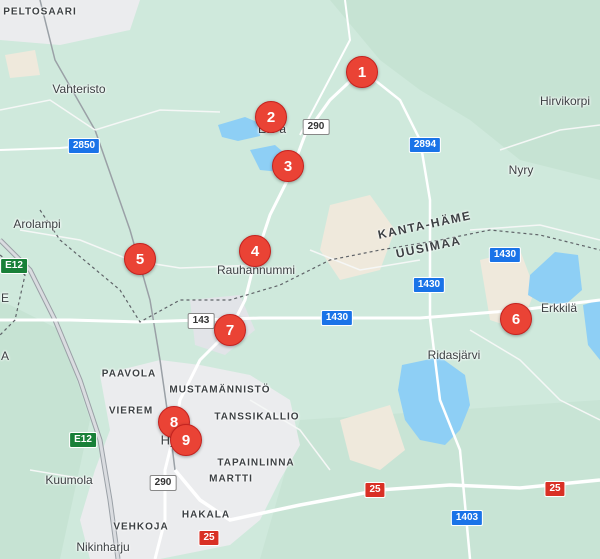 This screenshot has width=600, height=559. Describe the element at coordinates (79, 89) in the screenshot. I see `place-vahteristo: Vahteristo` at that location.